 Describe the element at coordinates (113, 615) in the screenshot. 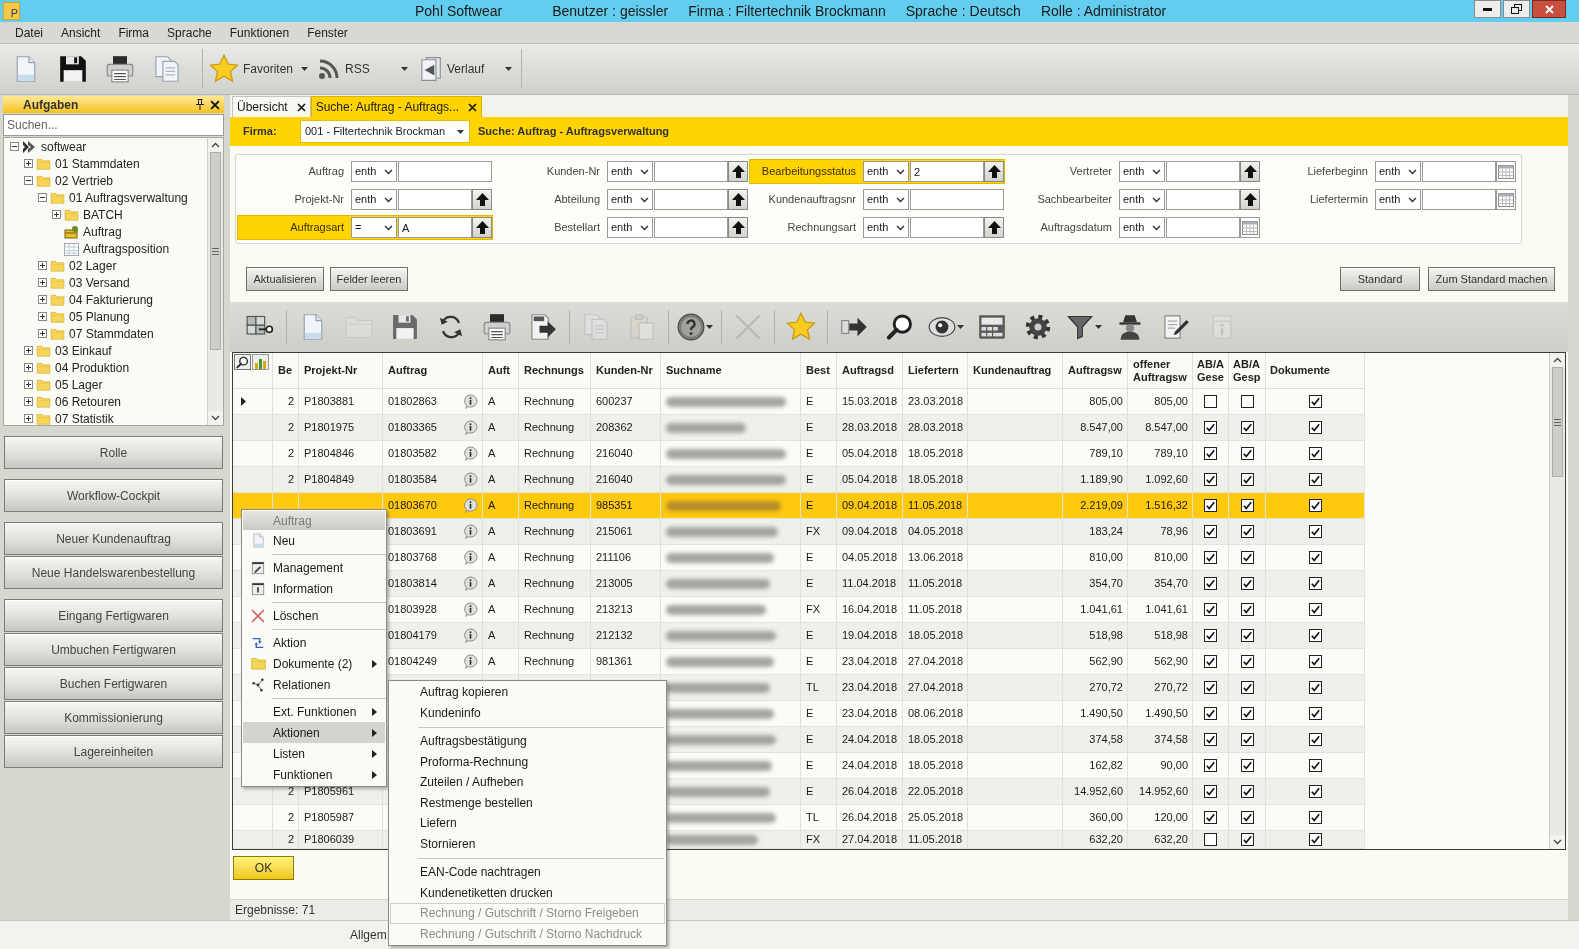

I see `sidebar-button: Eingang Fertigwaren` at that location.